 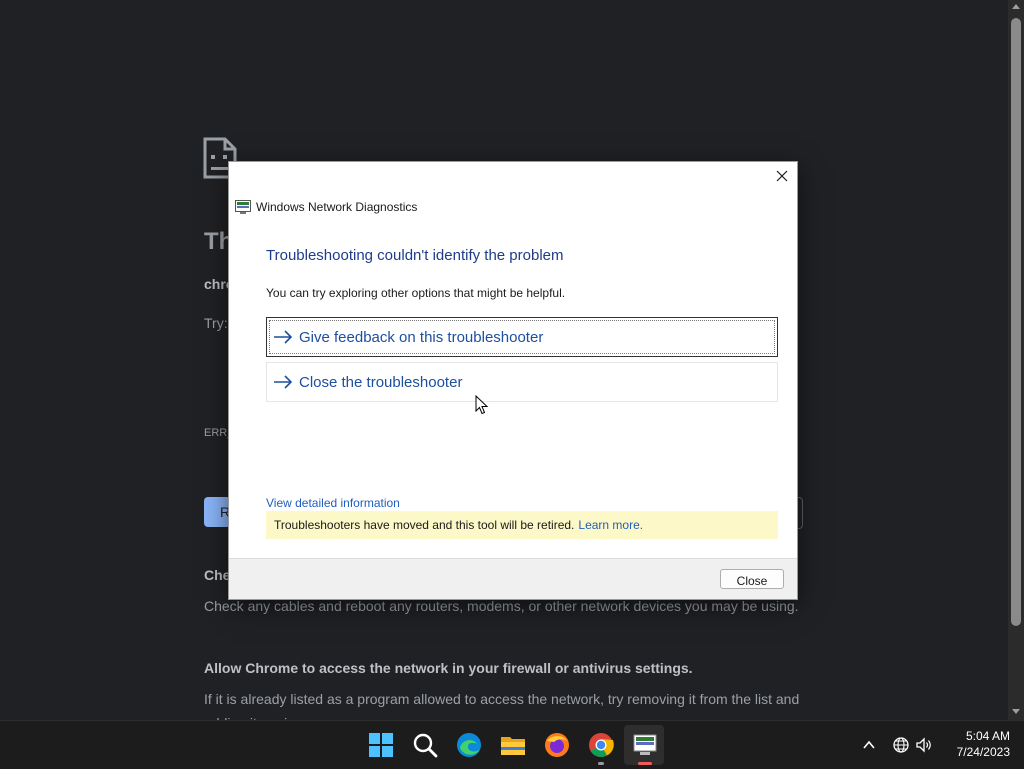 I want to click on globe-icon, so click(x=901, y=745).